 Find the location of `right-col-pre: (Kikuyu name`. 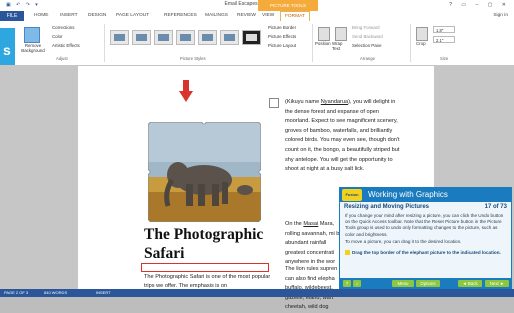

right-col-pre: (Kikuyu name is located at coordinates (303, 102).